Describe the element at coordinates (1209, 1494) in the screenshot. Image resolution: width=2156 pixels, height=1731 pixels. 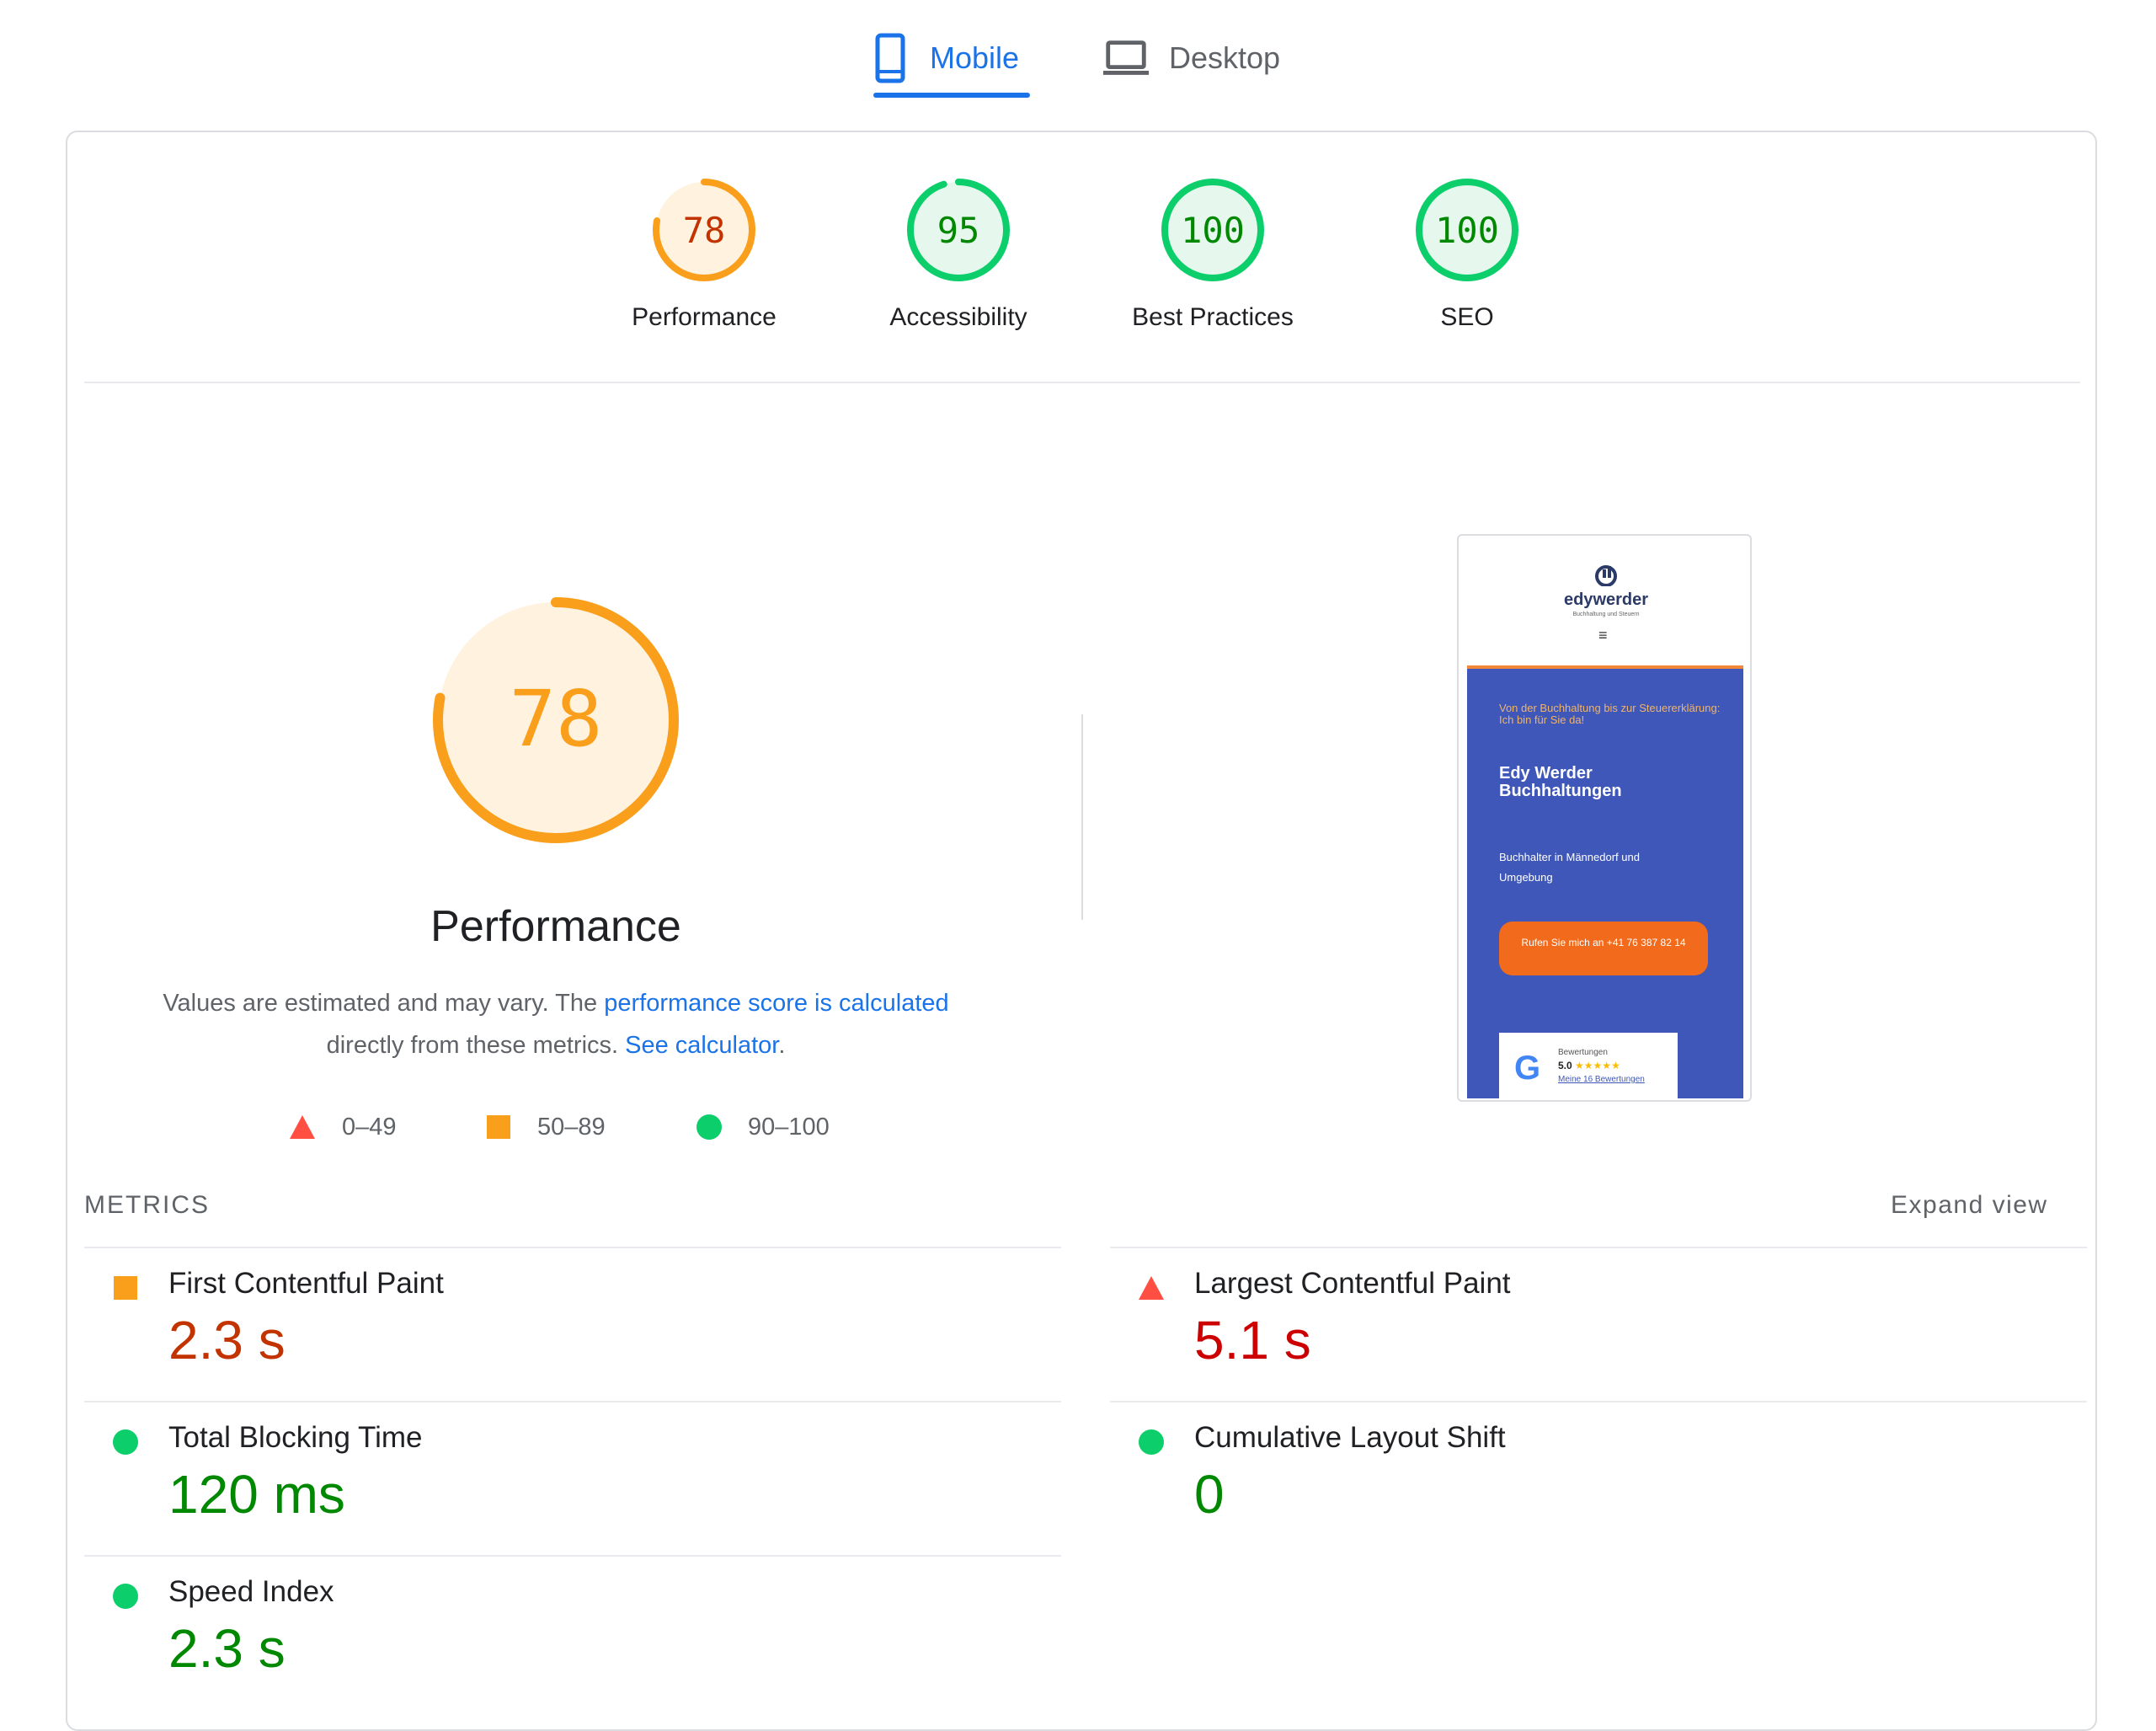
I see `metric-value: 0` at that location.